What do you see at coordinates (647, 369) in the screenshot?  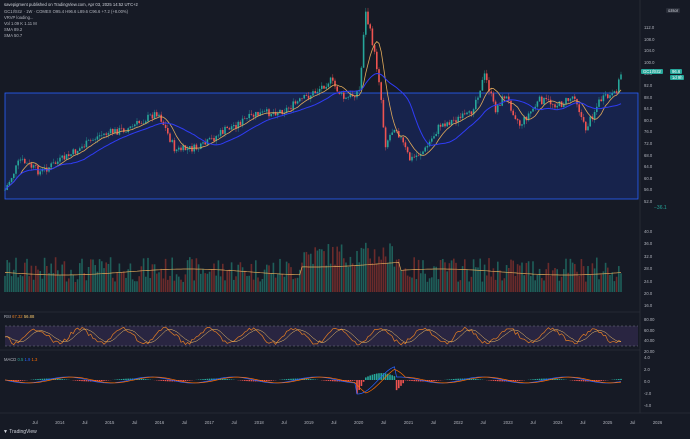 I see `macd-axis-tick: 2.0` at bounding box center [647, 369].